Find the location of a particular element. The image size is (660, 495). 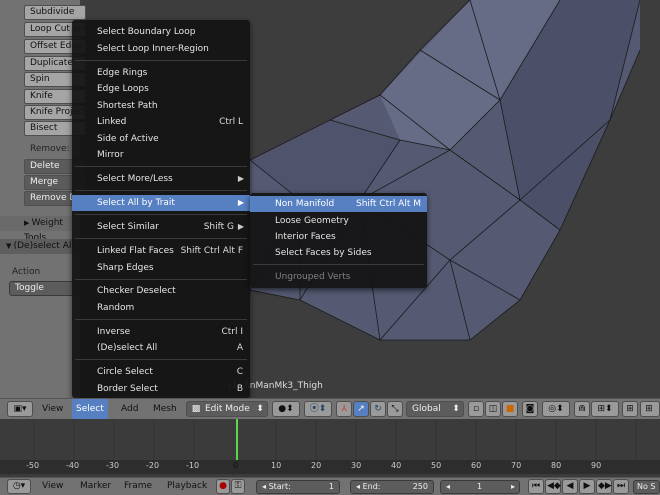

updown-arrows-icon: ⬍ is located at coordinates (456, 409).